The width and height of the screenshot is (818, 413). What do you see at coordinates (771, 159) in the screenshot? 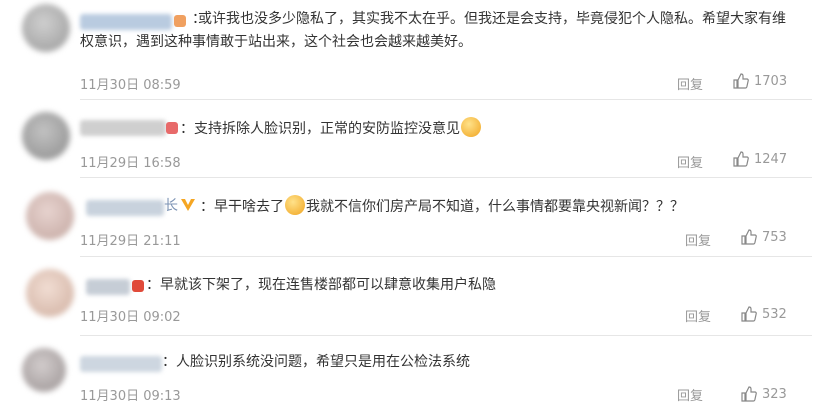
I see `like-count: 1247` at bounding box center [771, 159].